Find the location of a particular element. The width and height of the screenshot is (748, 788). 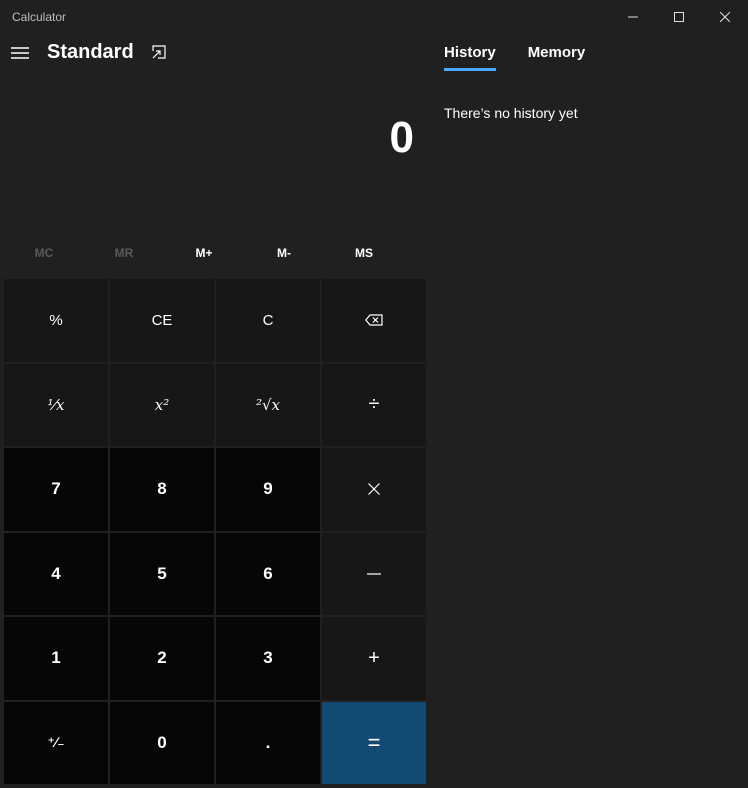

square-button: x² is located at coordinates (162, 404).